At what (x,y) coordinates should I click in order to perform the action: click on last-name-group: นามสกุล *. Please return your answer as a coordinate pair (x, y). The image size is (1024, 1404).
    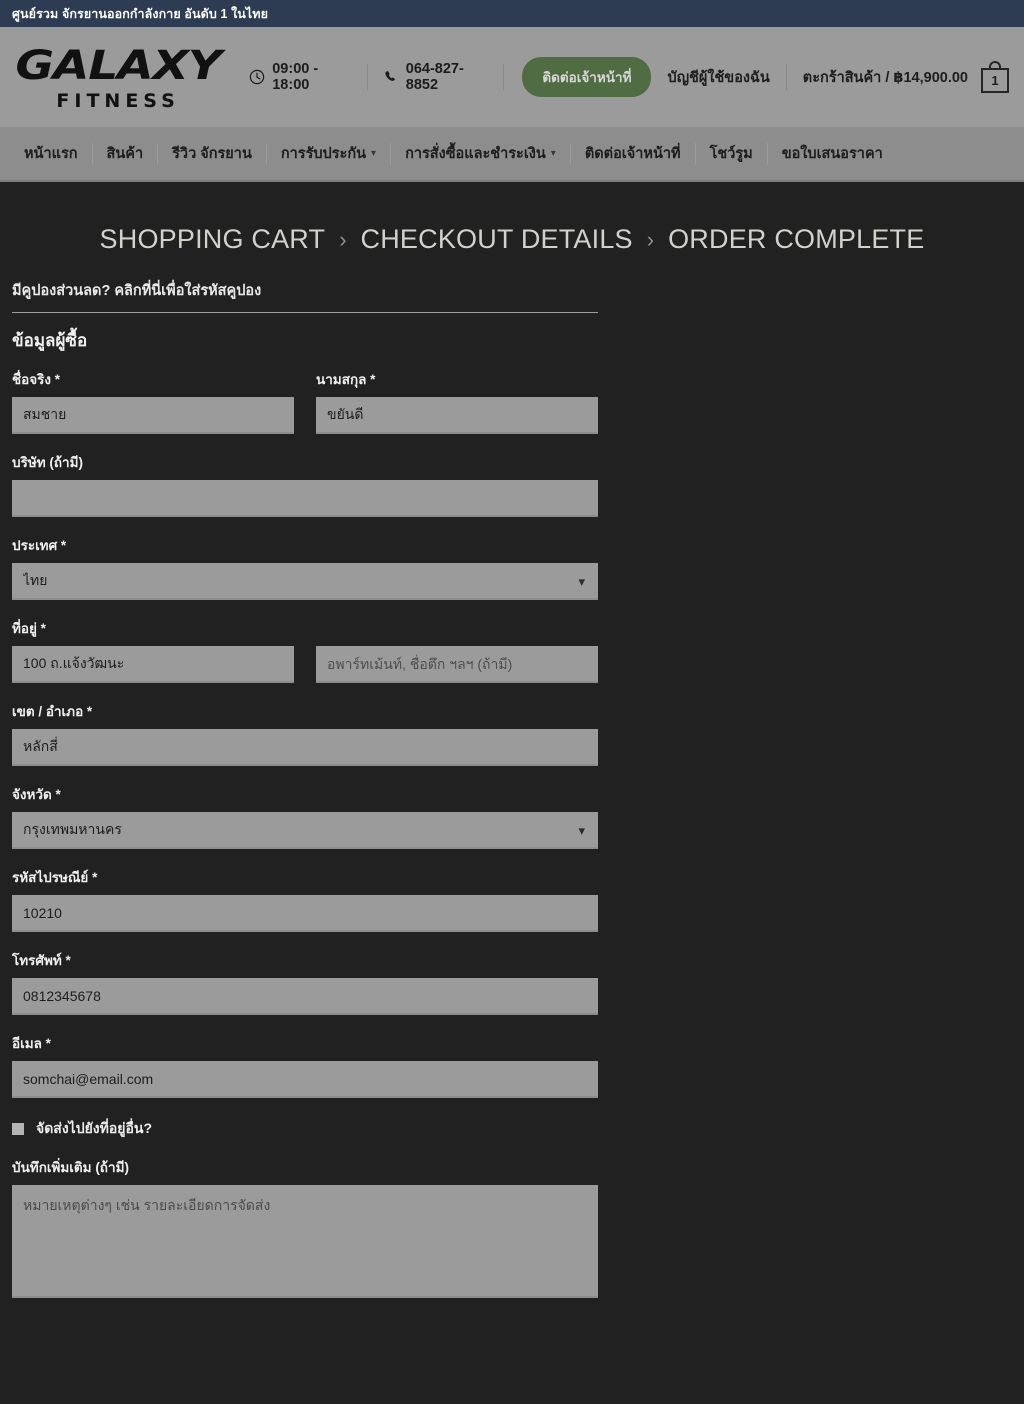
    Looking at the image, I should click on (457, 401).